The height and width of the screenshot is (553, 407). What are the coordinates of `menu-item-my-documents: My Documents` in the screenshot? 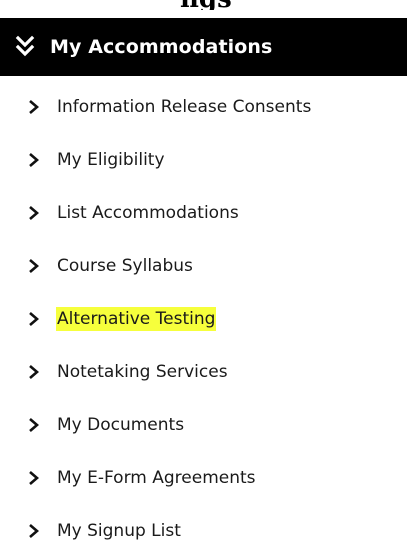 It's located at (203, 420).